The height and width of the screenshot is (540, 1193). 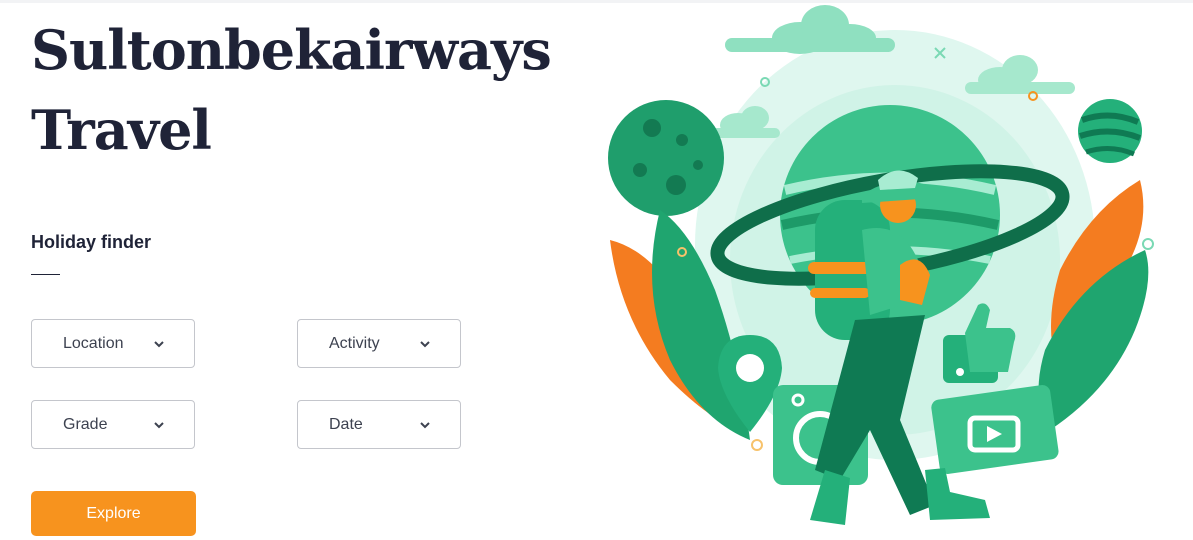 I want to click on hero-title: Sultonbekairways Travel, so click(x=291, y=90).